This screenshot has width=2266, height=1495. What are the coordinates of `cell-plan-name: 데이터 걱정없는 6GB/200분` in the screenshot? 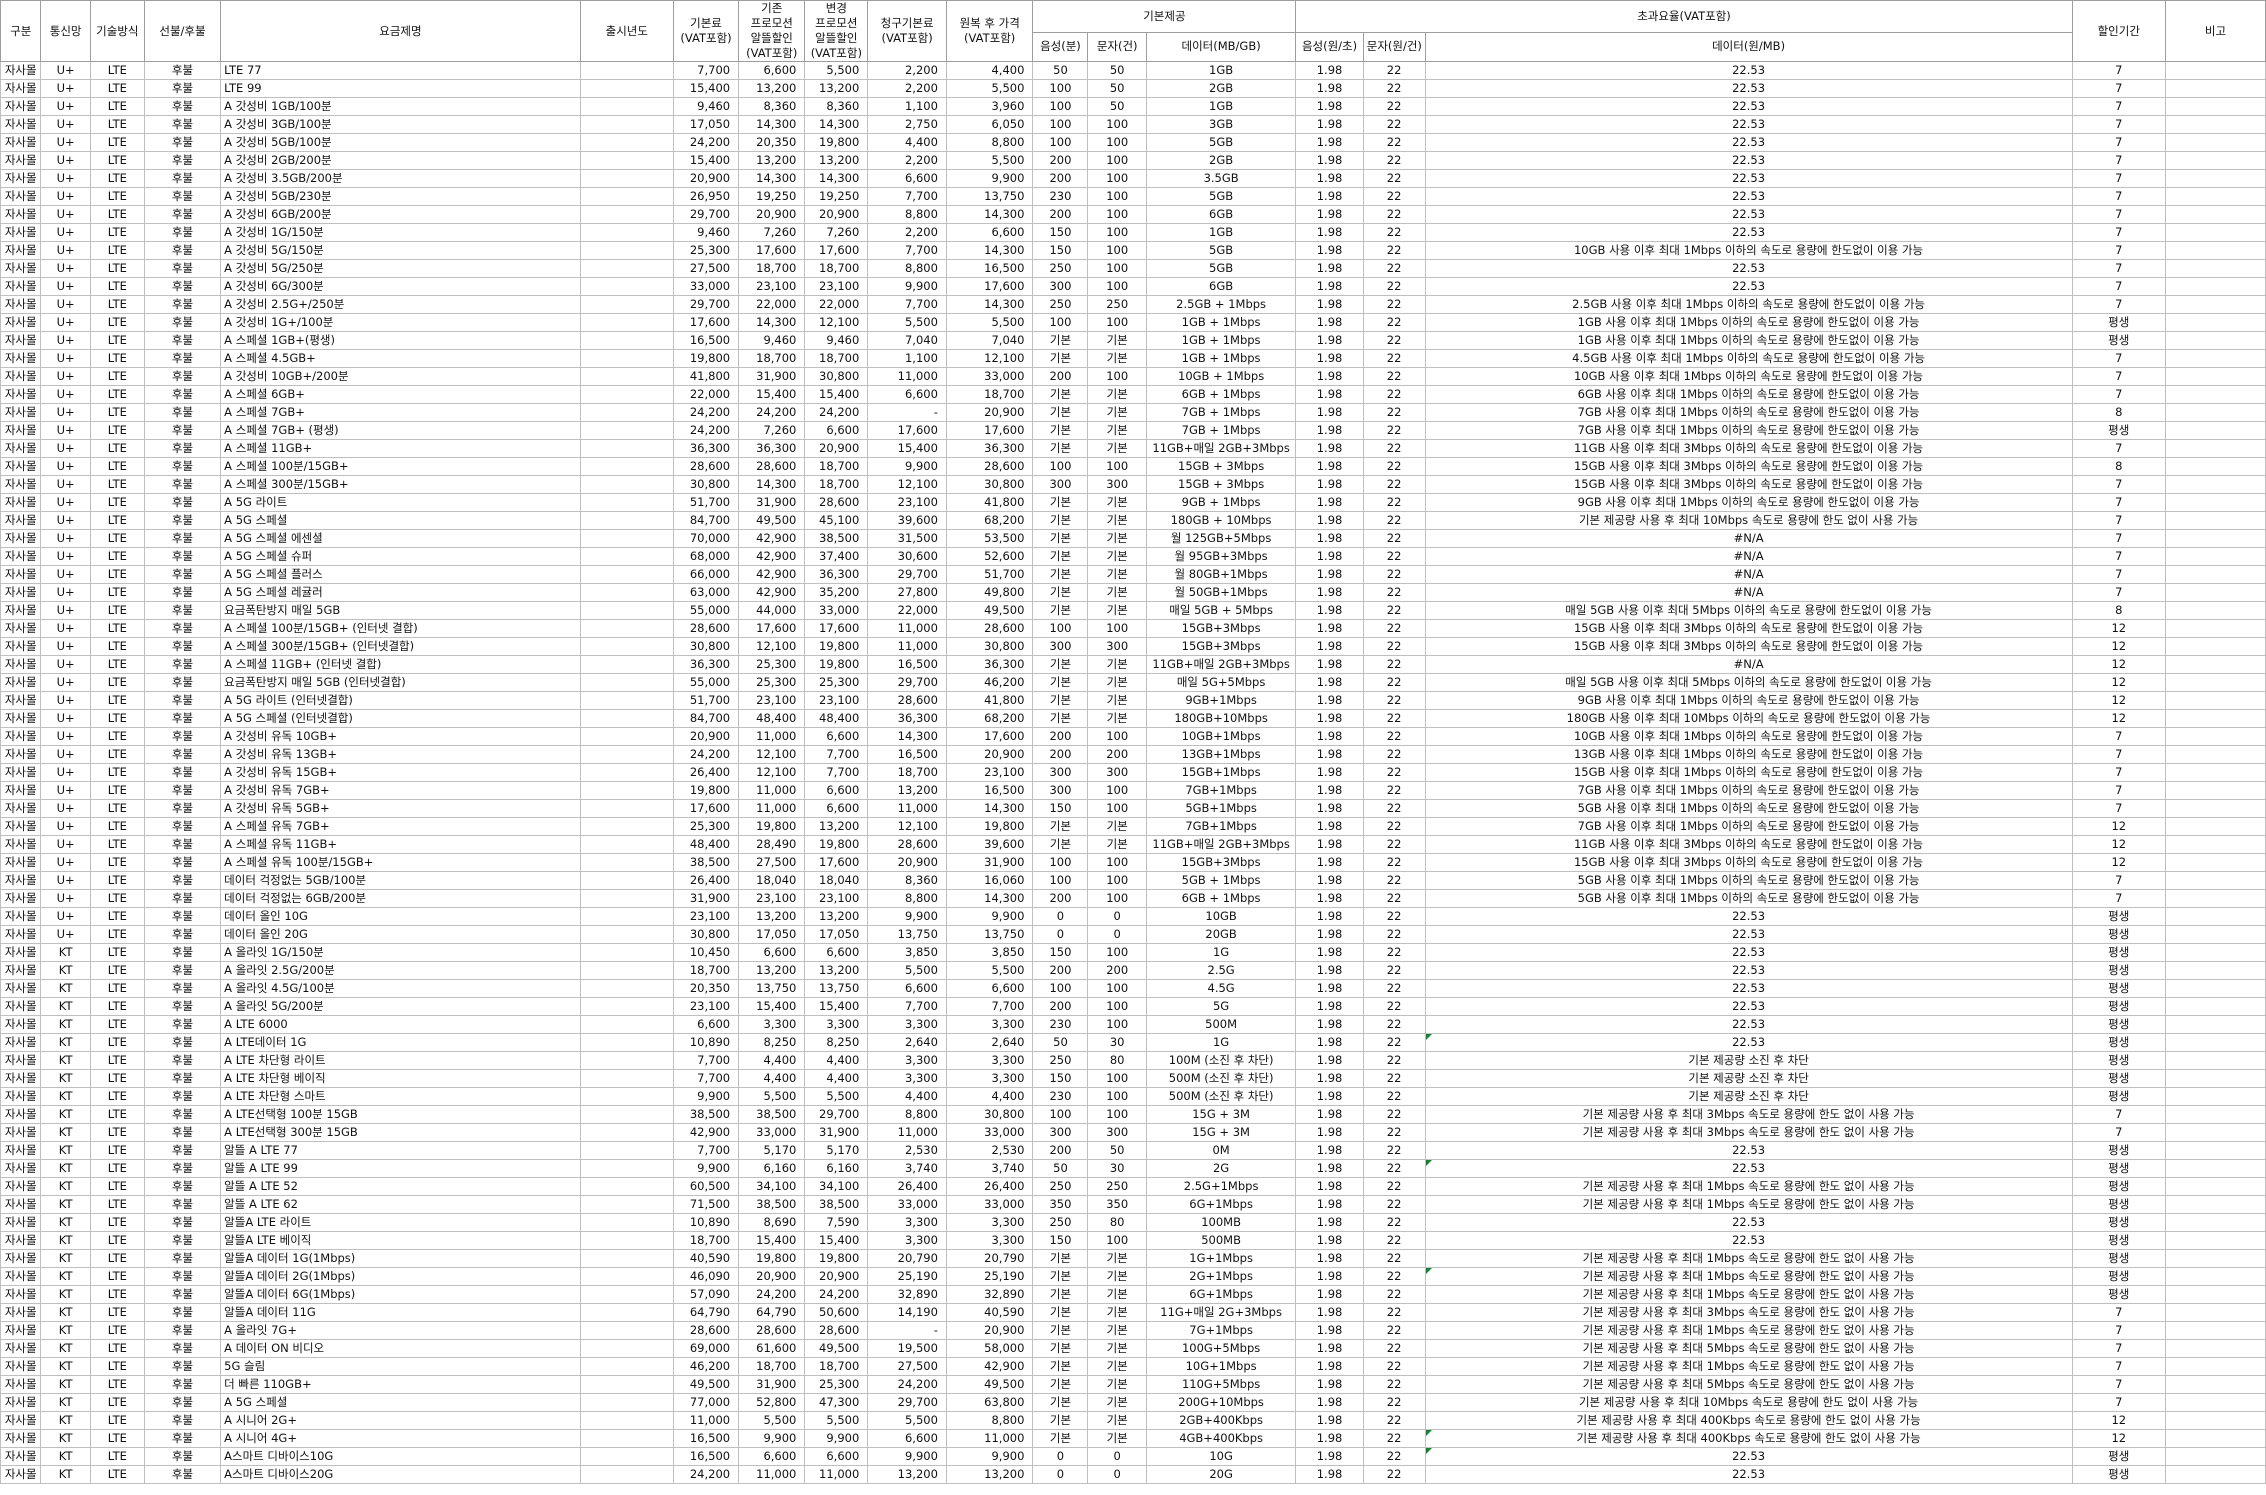 It's located at (400, 898).